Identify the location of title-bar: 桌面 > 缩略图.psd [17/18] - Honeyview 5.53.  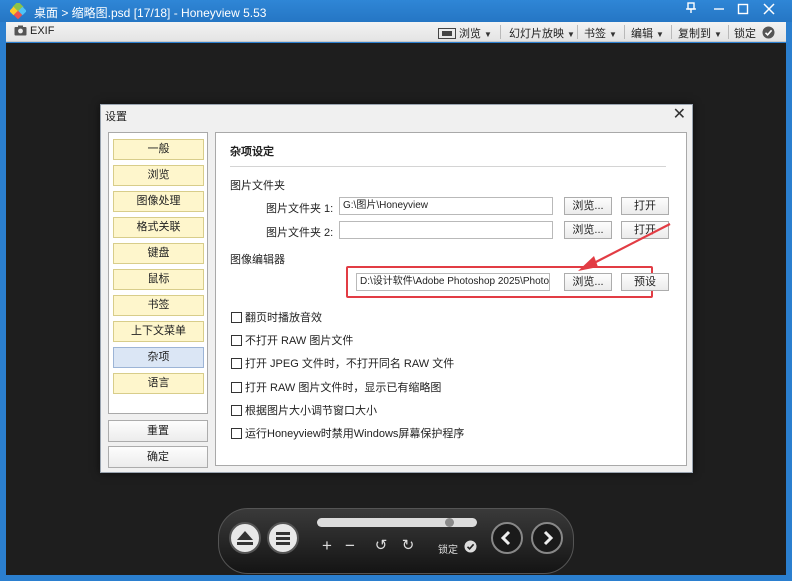
(396, 11).